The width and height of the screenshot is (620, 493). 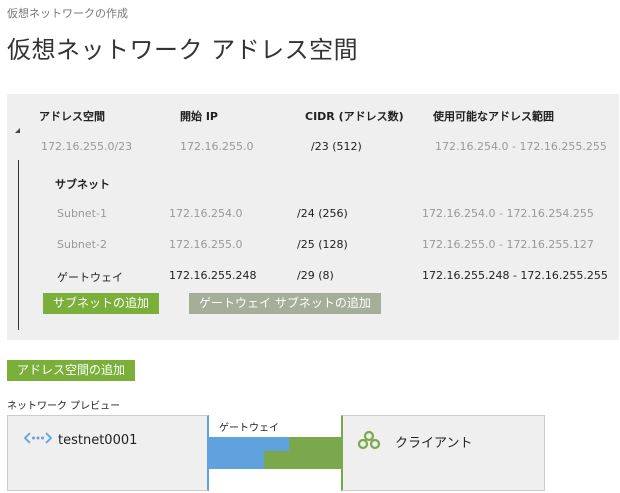 I want to click on add-subnet-button: サブネットの追加, so click(x=101, y=303).